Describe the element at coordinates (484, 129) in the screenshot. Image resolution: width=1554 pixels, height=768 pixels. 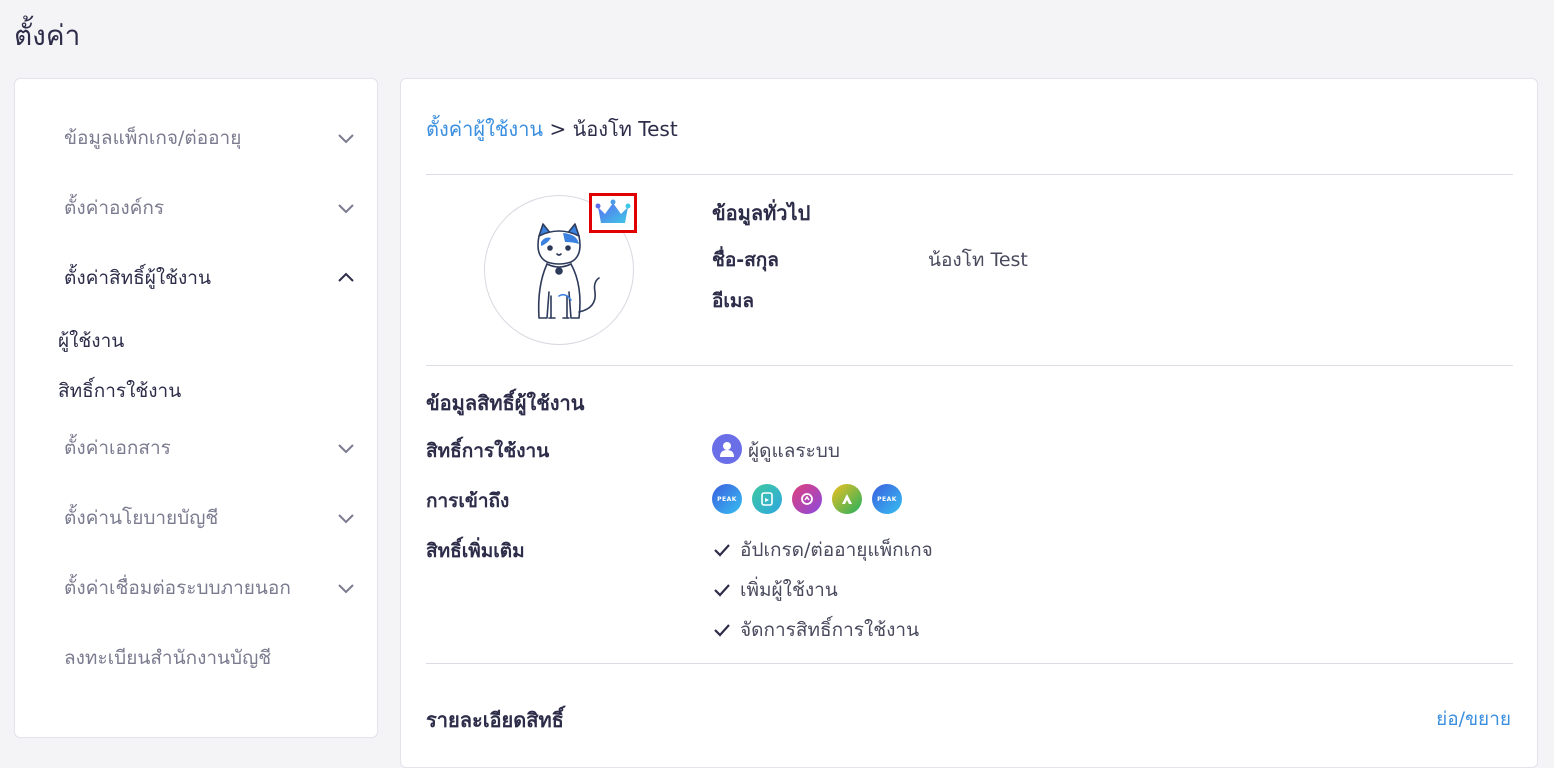
I see `breadcrumb-parent-link: ตั้งค่าผู้ใช้งาน` at that location.